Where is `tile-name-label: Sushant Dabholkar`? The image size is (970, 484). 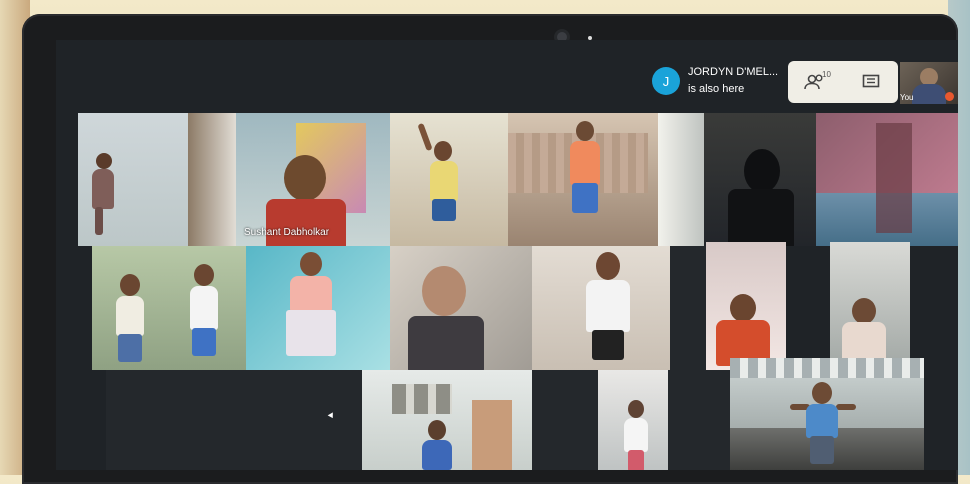
tile-name-label: Sushant Dabholkar is located at coordinates (287, 232).